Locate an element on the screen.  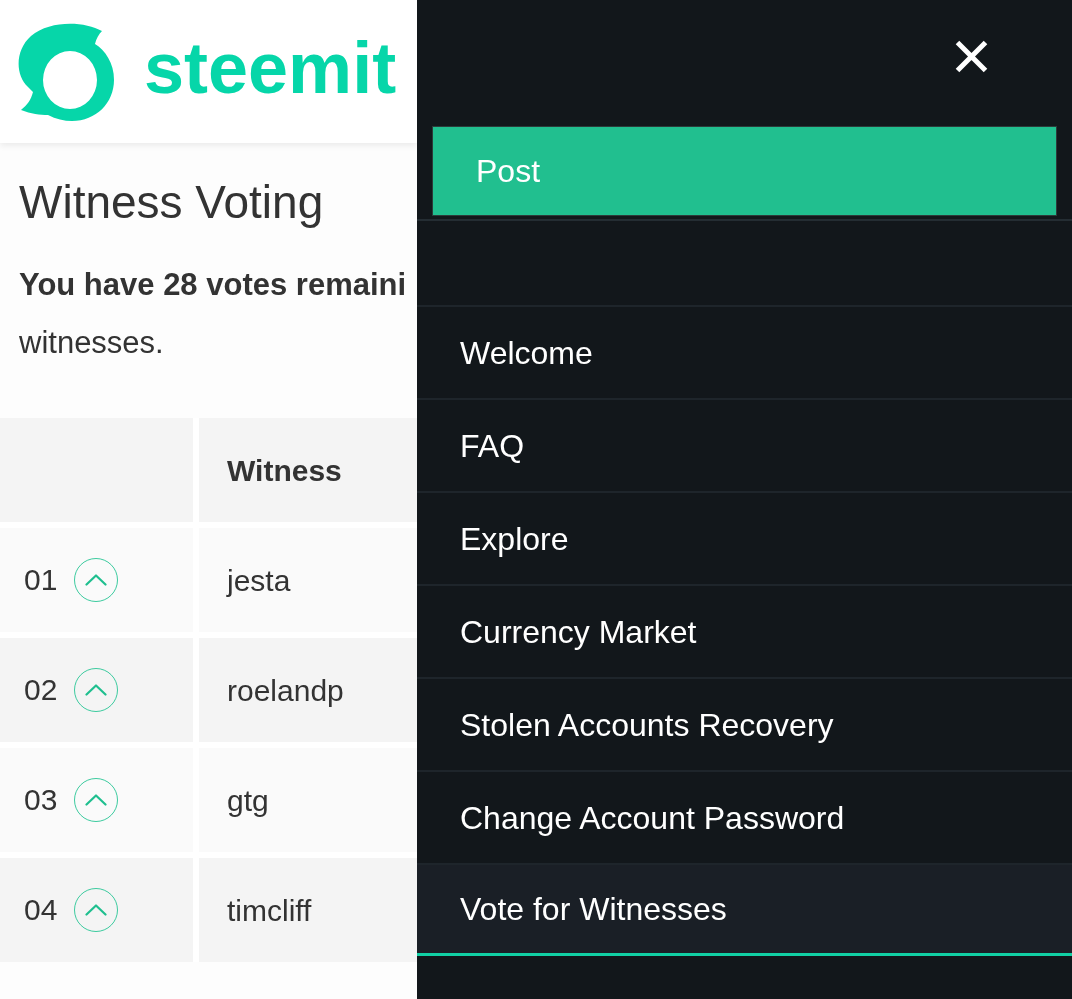
menu-item: FAQ is located at coordinates (744, 444).